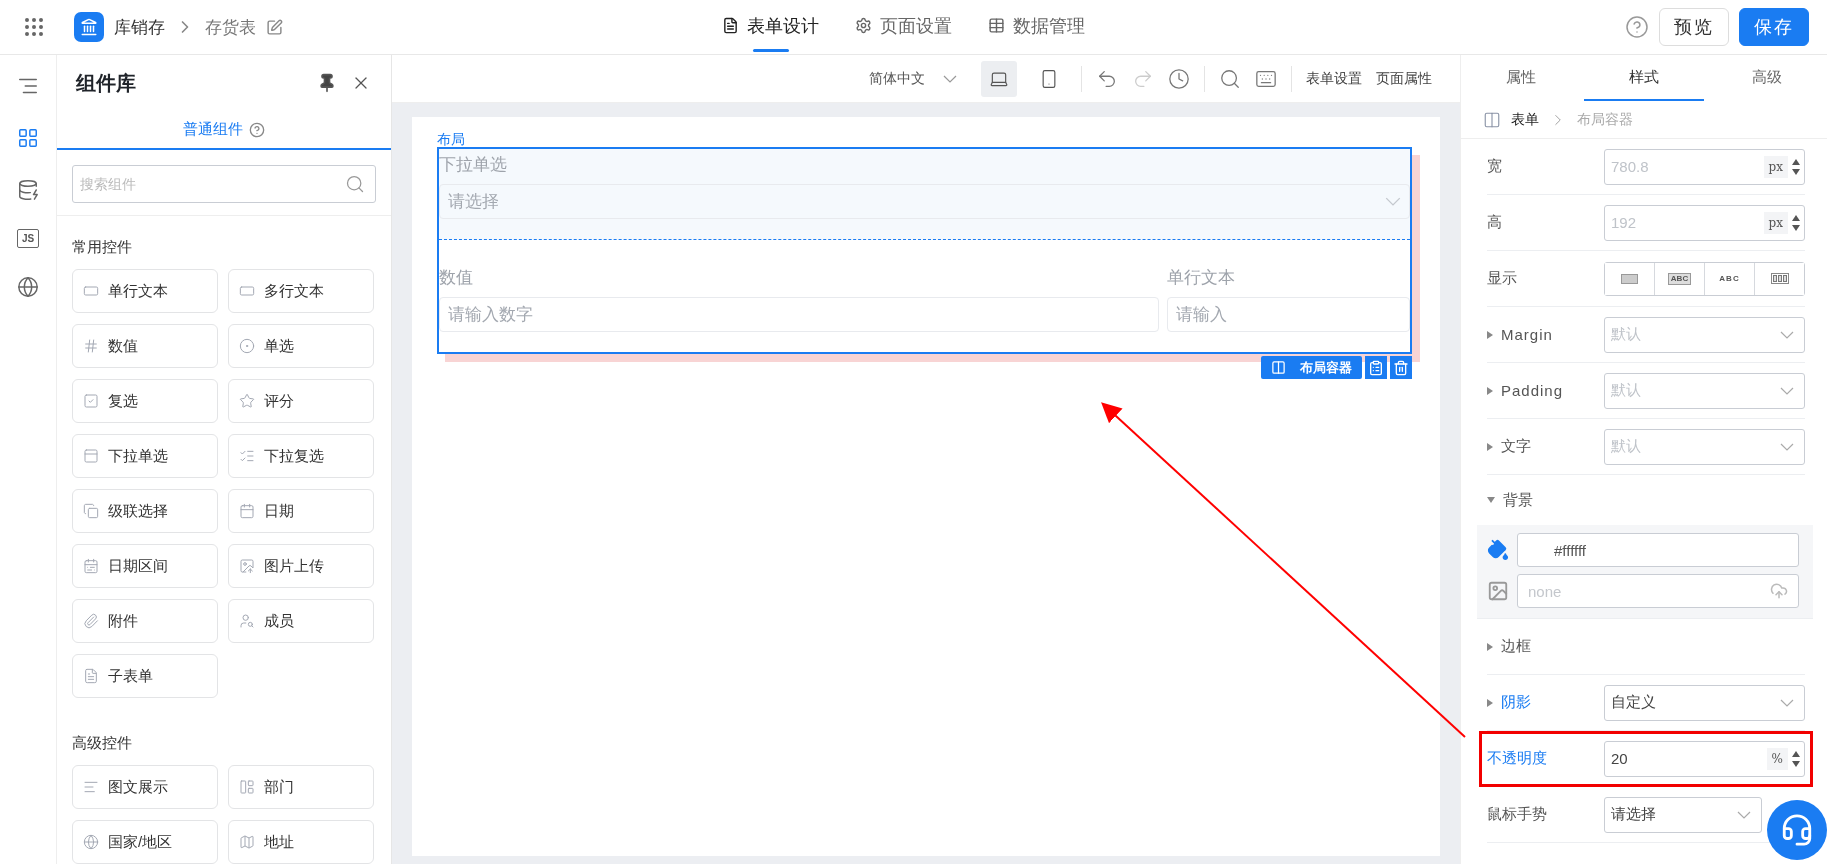 The height and width of the screenshot is (864, 1827). Describe the element at coordinates (145, 291) in the screenshot. I see `component-item: 单行文本` at that location.